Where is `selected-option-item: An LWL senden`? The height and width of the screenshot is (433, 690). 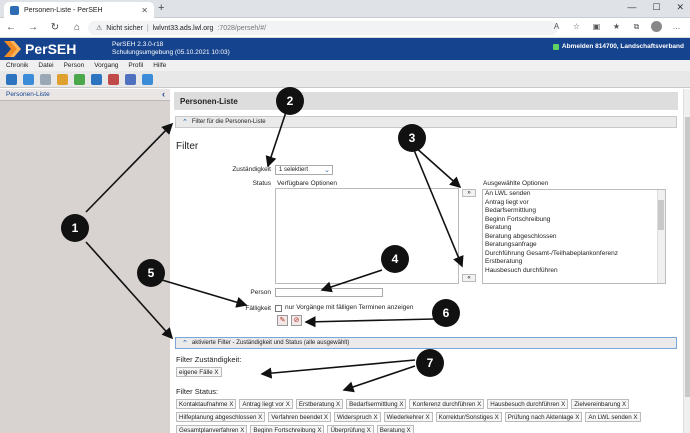 selected-option-item: An LWL senden is located at coordinates (574, 194).